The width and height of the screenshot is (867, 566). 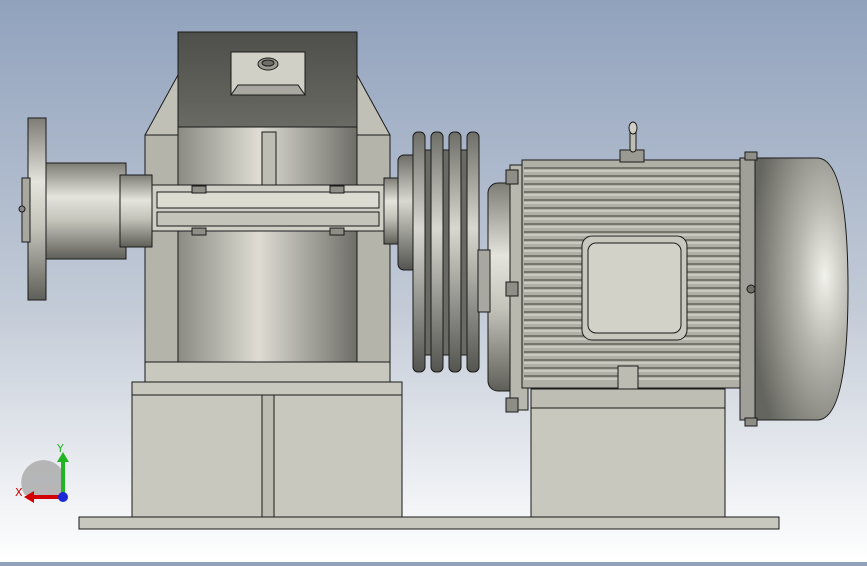 I want to click on output-flange, so click(x=85, y=209).